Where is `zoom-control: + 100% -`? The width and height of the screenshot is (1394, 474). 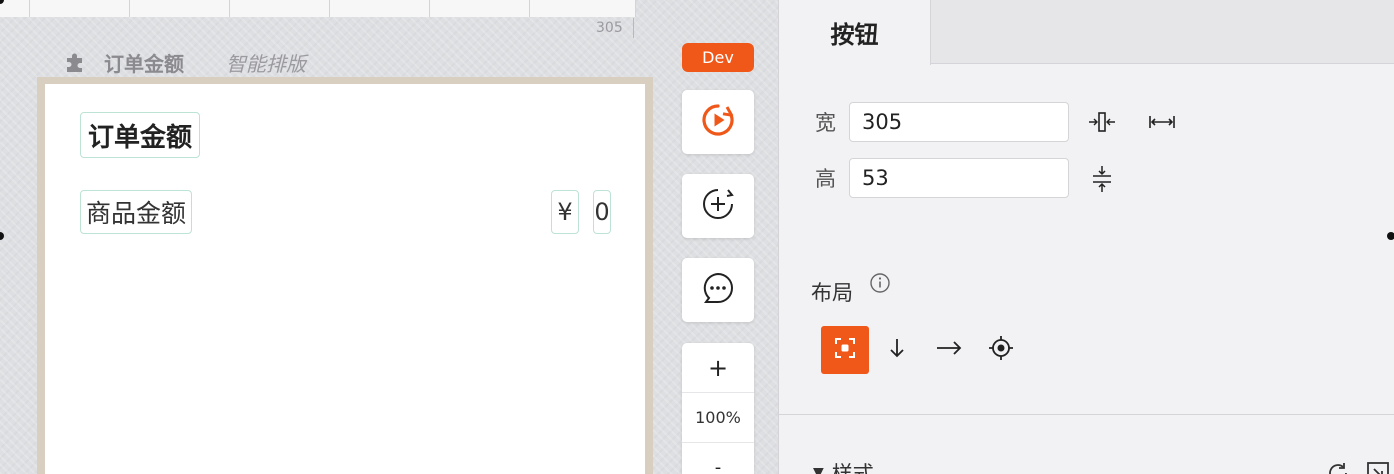
zoom-control: + 100% - is located at coordinates (718, 408).